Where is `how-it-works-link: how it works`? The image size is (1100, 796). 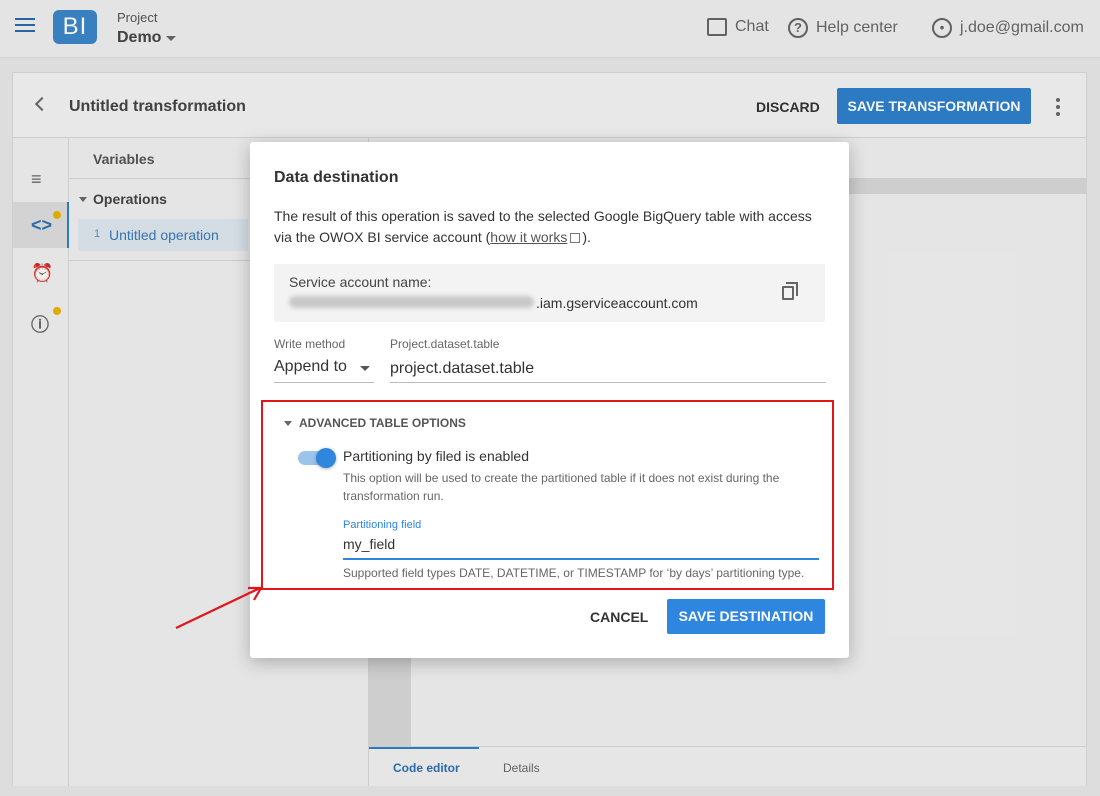 how-it-works-link: how it works is located at coordinates (528, 237).